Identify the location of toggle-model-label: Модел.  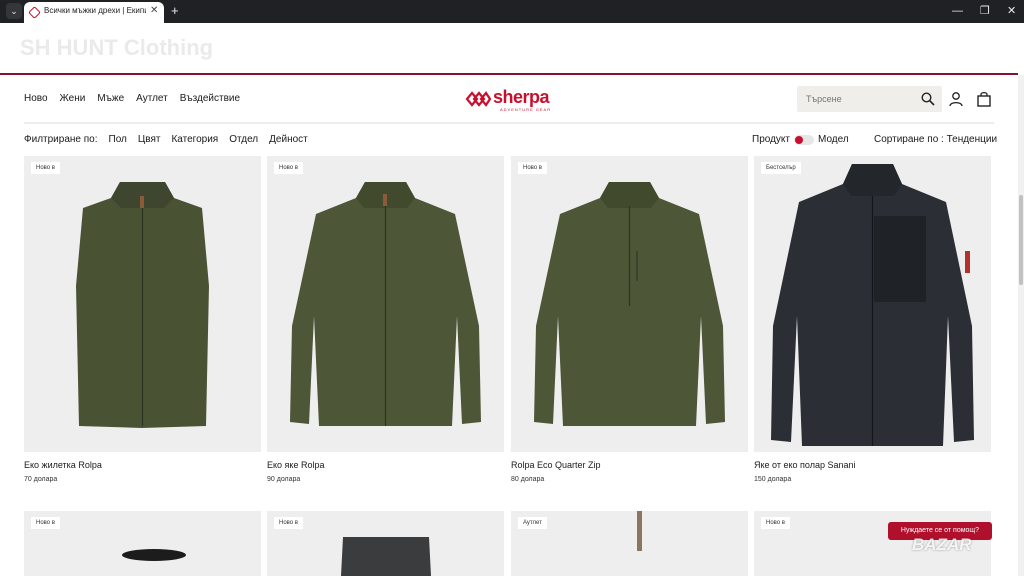
(833, 139).